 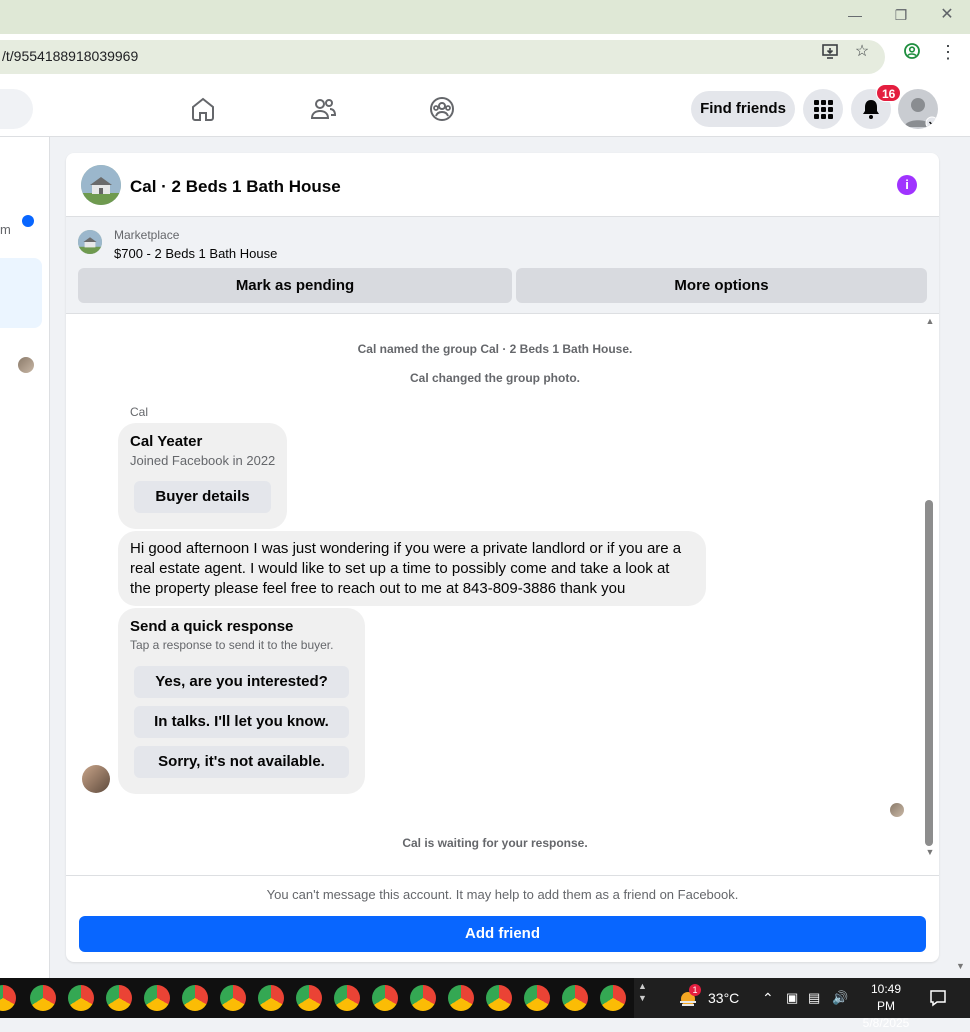 I want to click on add-friend-button: Add friend, so click(x=502, y=934).